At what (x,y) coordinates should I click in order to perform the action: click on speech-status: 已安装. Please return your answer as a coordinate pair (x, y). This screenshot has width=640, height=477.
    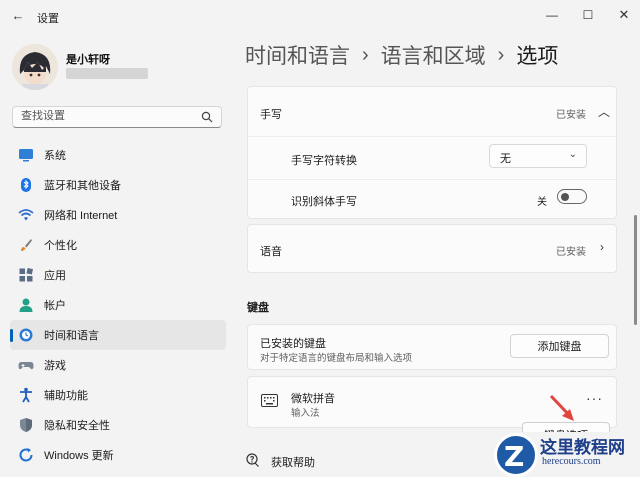
    Looking at the image, I should click on (571, 252).